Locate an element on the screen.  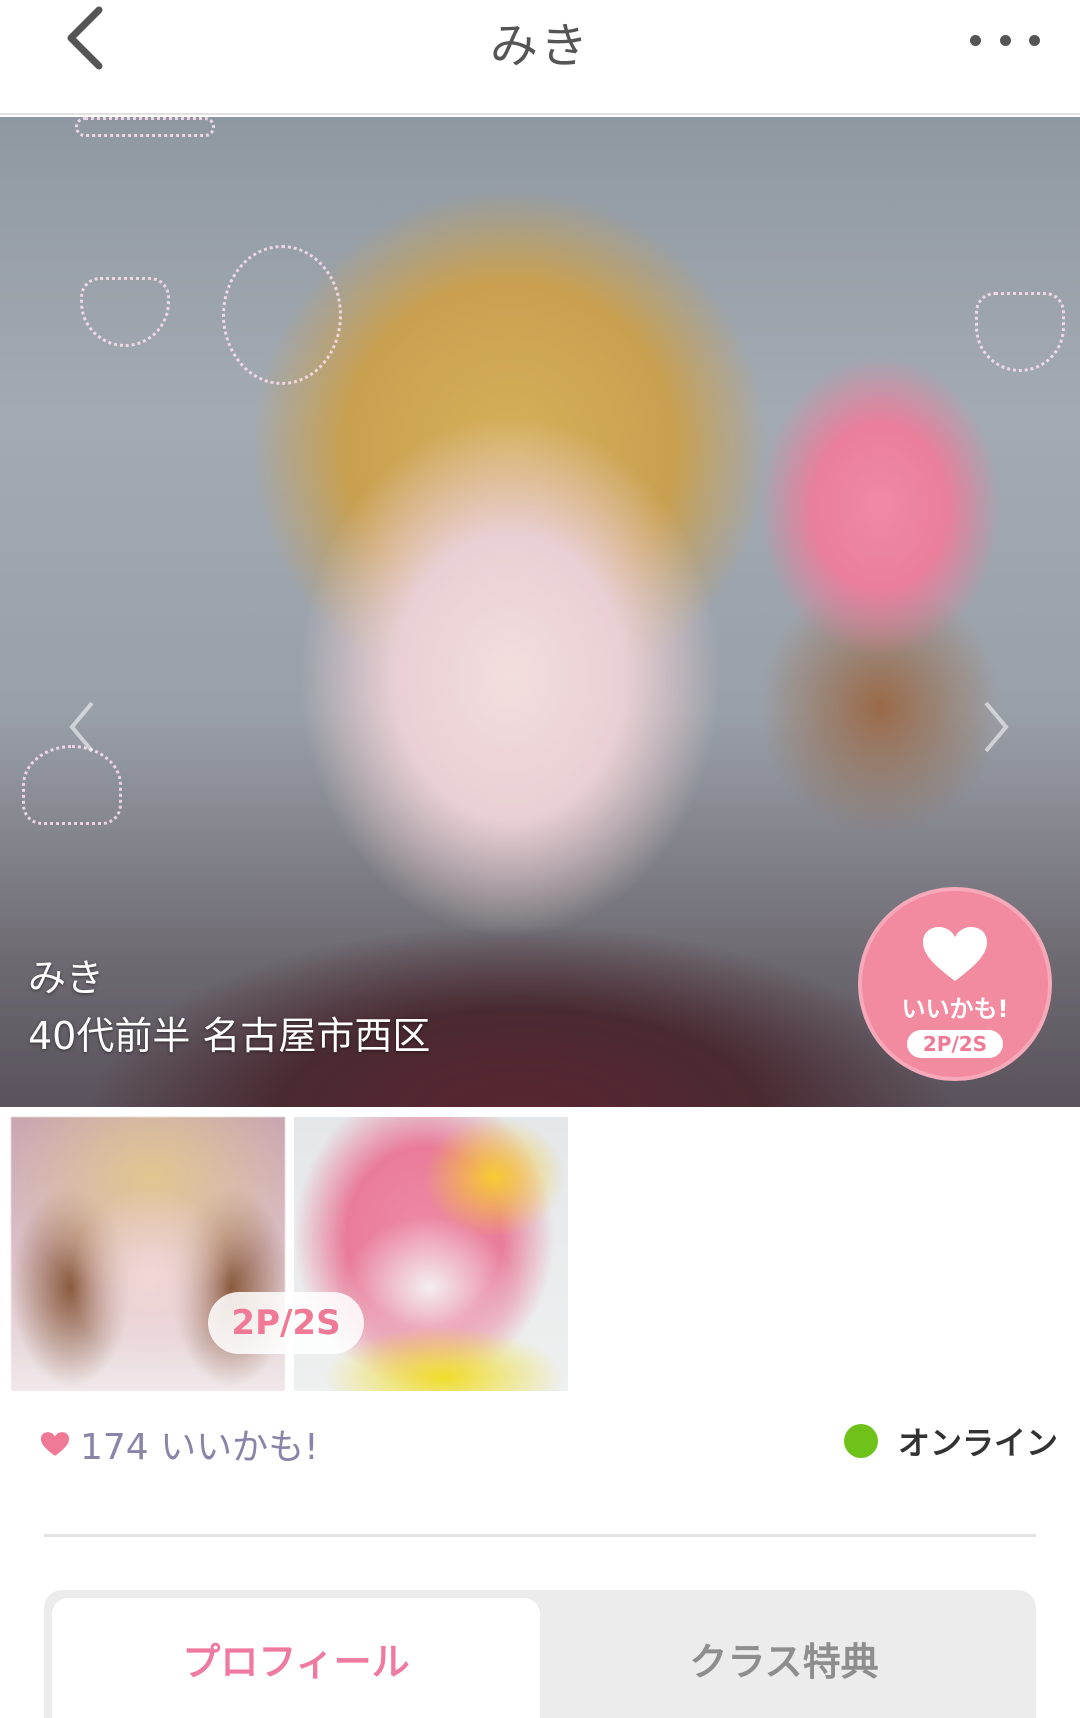
profile-age-location: 40代前半 名古屋市西区 is located at coordinates (229, 1036).